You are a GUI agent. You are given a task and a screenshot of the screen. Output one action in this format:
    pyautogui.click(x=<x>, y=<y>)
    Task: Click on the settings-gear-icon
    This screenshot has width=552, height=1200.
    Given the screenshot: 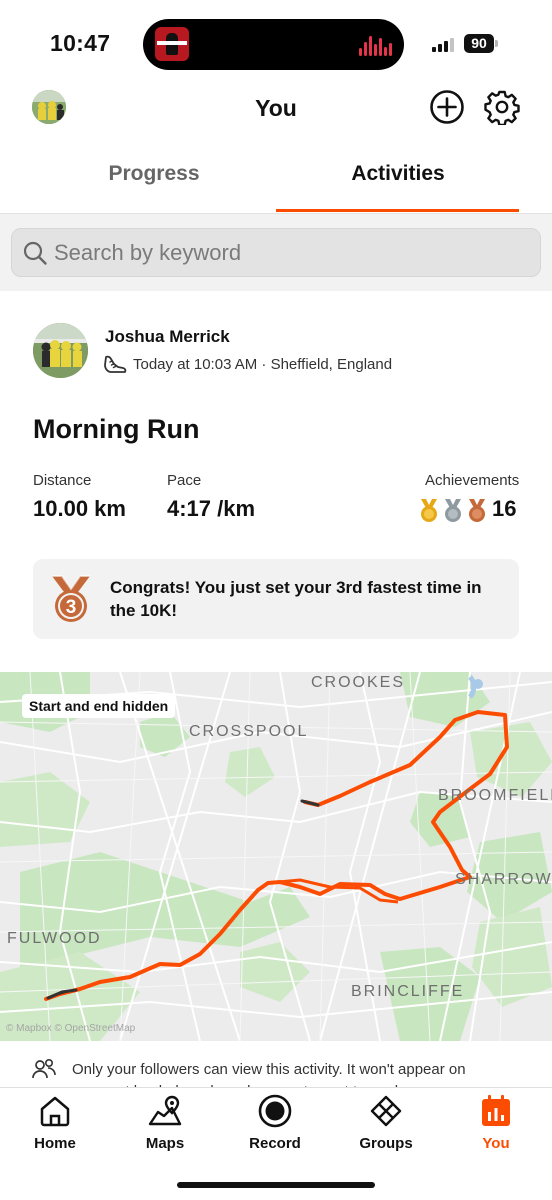 What is the action you would take?
    pyautogui.click(x=502, y=107)
    